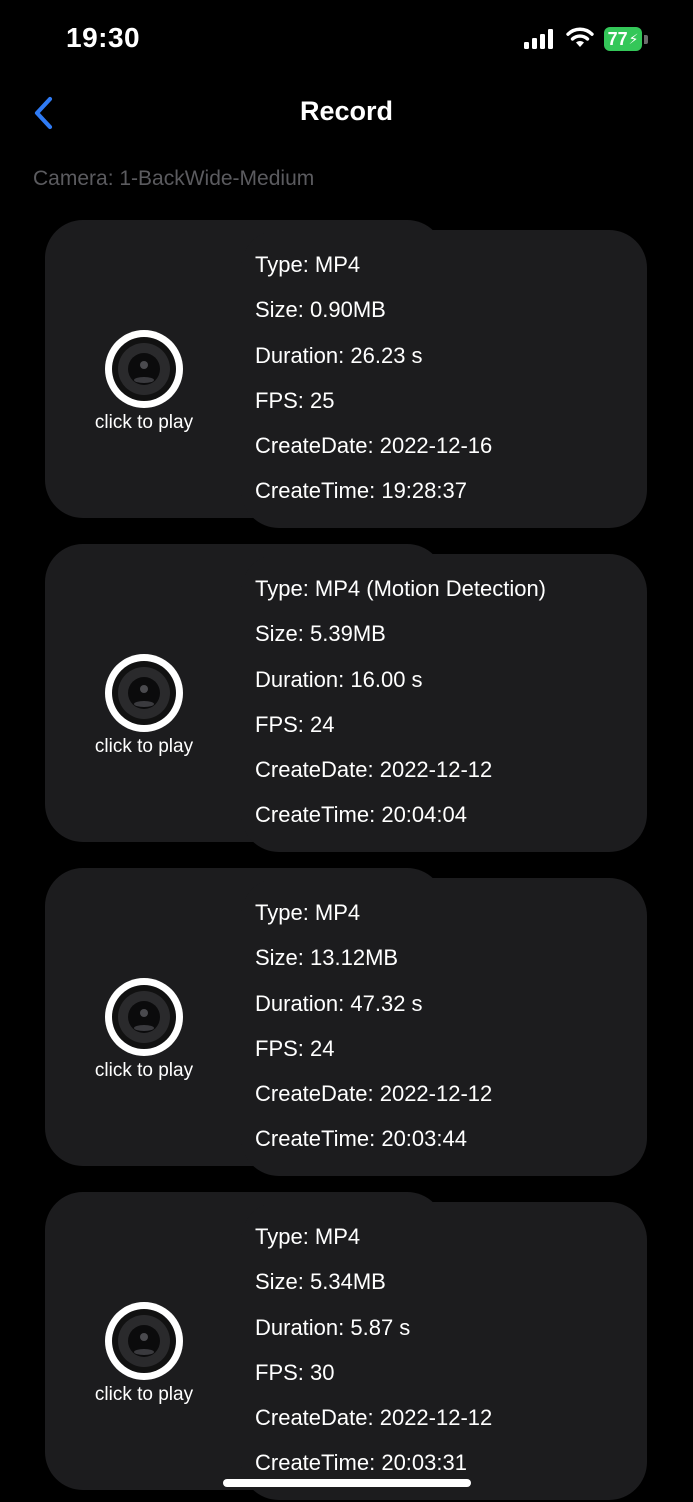 This screenshot has height=1502, width=693. I want to click on record-size: Size: 0.90MB, so click(320, 310).